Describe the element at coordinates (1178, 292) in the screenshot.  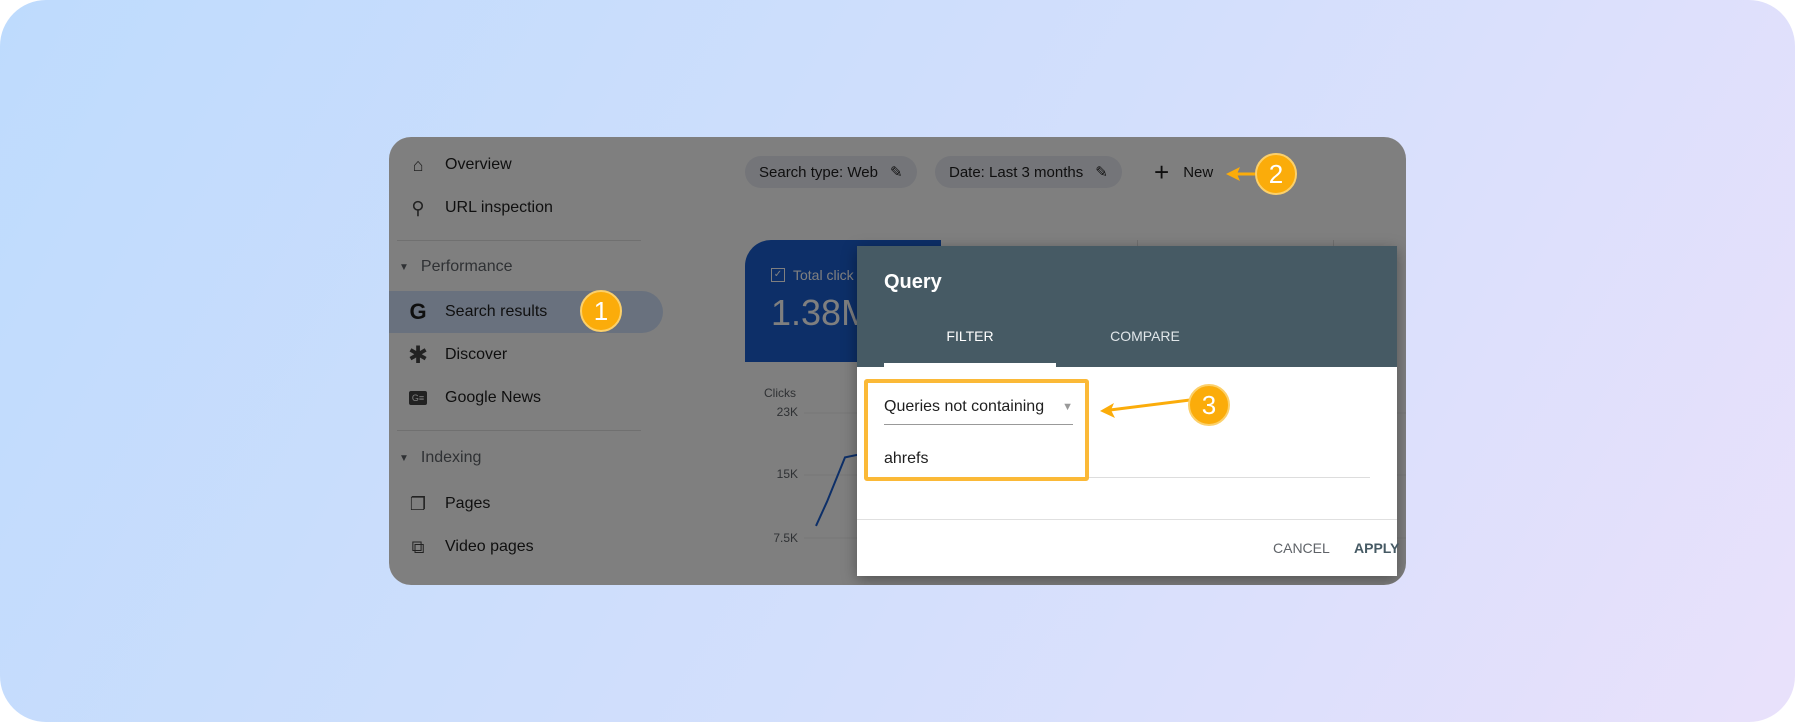
I see `annotation-arrows` at that location.